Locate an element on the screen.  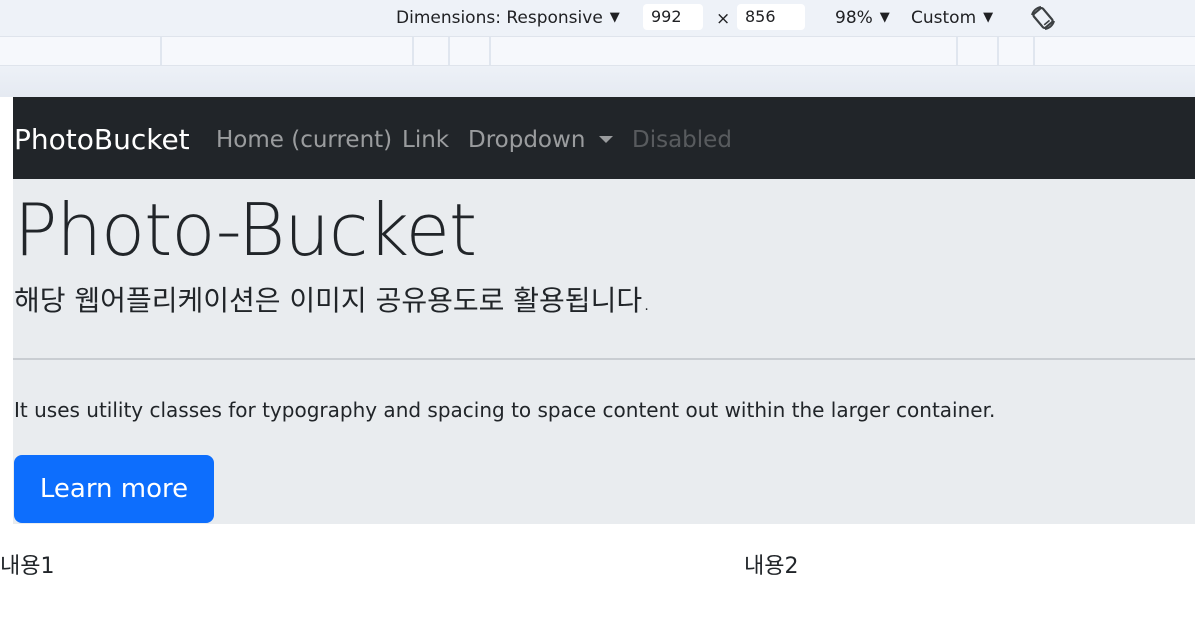
column-1-text: 내용1 is located at coordinates (27, 566).